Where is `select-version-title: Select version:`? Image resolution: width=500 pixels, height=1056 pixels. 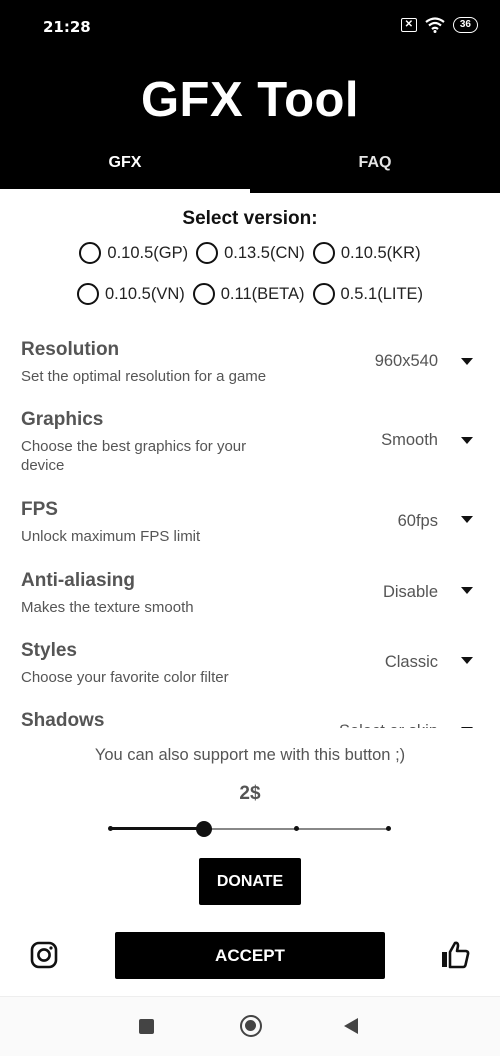
select-version-title: Select version: is located at coordinates (250, 218).